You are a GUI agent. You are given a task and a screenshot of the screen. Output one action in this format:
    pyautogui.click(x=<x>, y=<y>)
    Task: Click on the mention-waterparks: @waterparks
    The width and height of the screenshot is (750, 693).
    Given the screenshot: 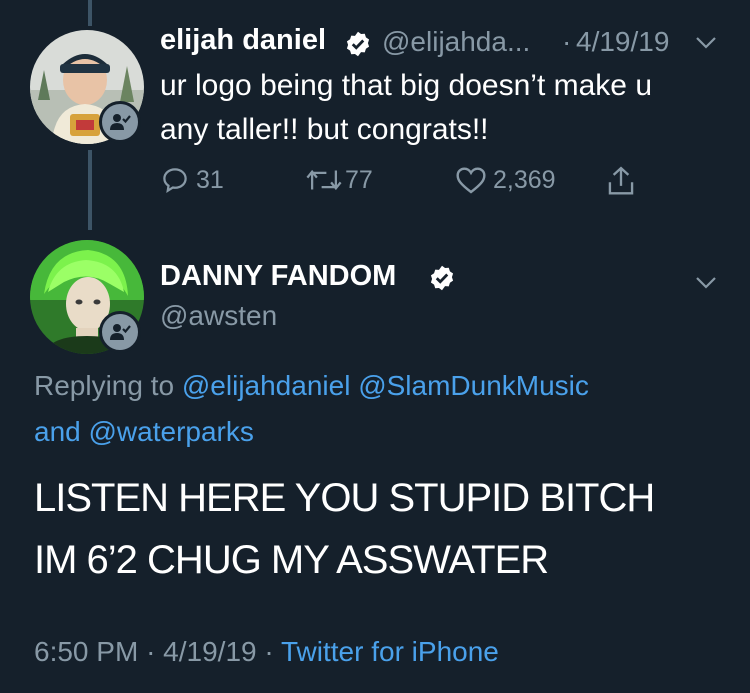 What is the action you would take?
    pyautogui.click(x=171, y=431)
    